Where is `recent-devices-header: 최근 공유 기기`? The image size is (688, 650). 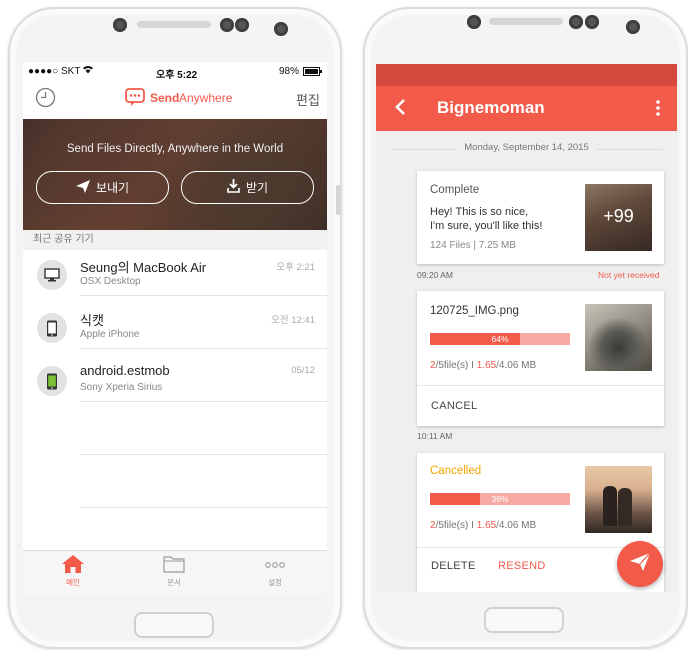 recent-devices-header: 최근 공유 기기 is located at coordinates (175, 240).